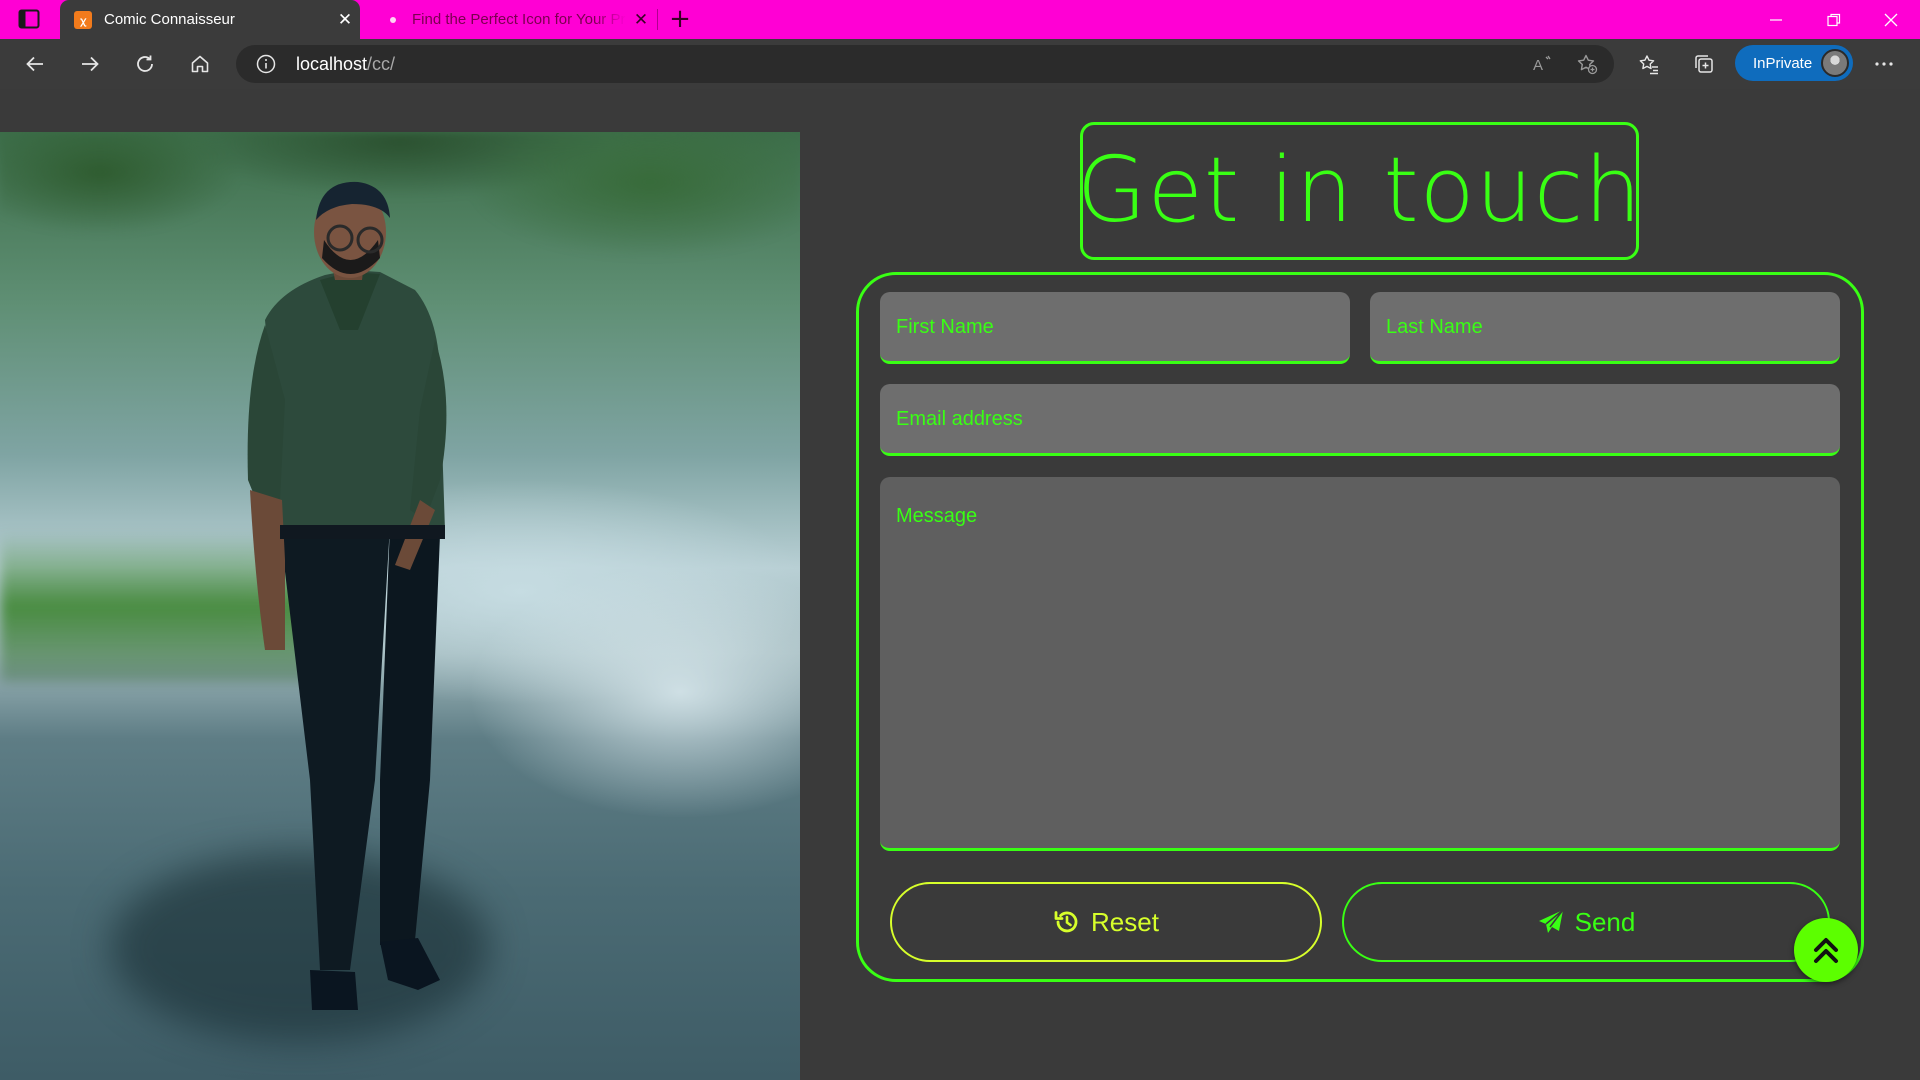  I want to click on read-aloud-icon: A, so click(1543, 64).